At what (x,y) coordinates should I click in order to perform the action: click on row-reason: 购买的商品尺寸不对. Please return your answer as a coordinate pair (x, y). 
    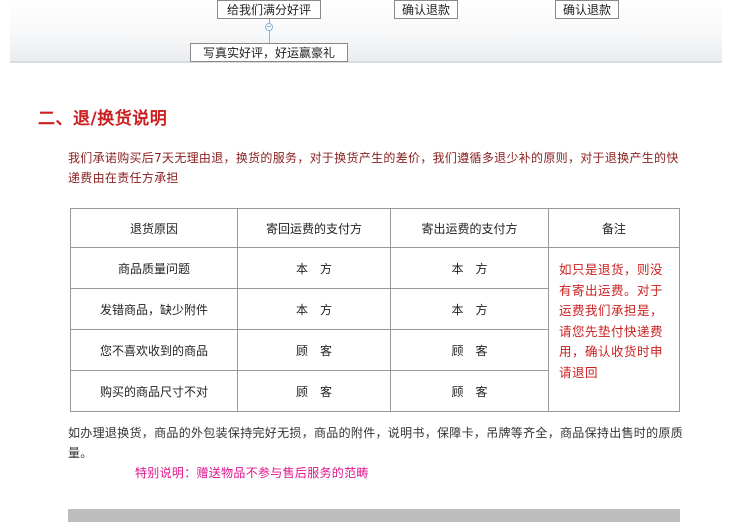
    Looking at the image, I should click on (154, 391).